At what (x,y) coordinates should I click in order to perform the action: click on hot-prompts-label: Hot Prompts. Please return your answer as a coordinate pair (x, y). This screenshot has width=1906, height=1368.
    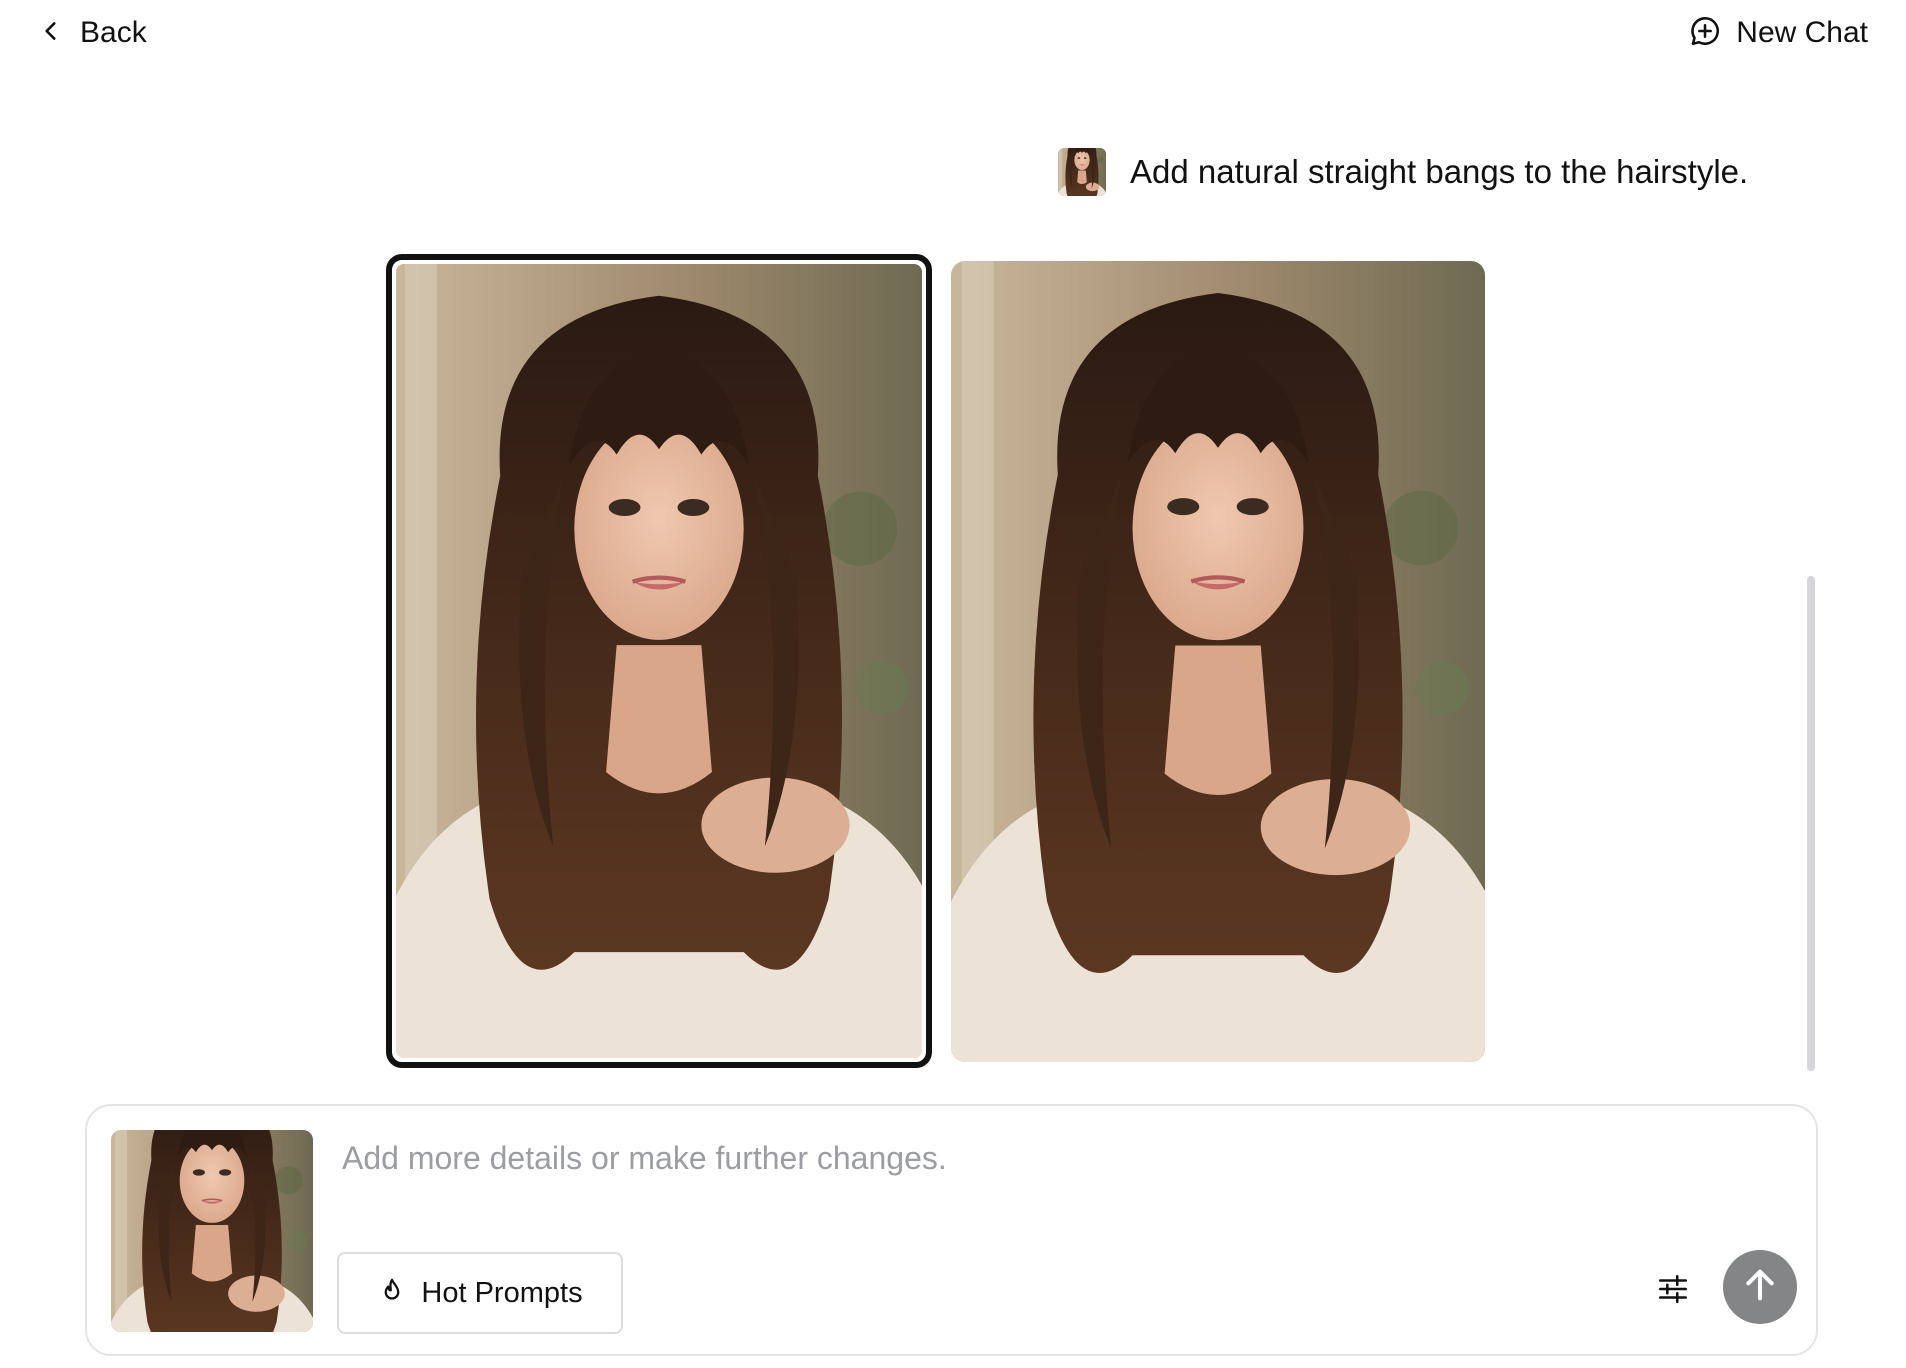
    Looking at the image, I should click on (502, 1292).